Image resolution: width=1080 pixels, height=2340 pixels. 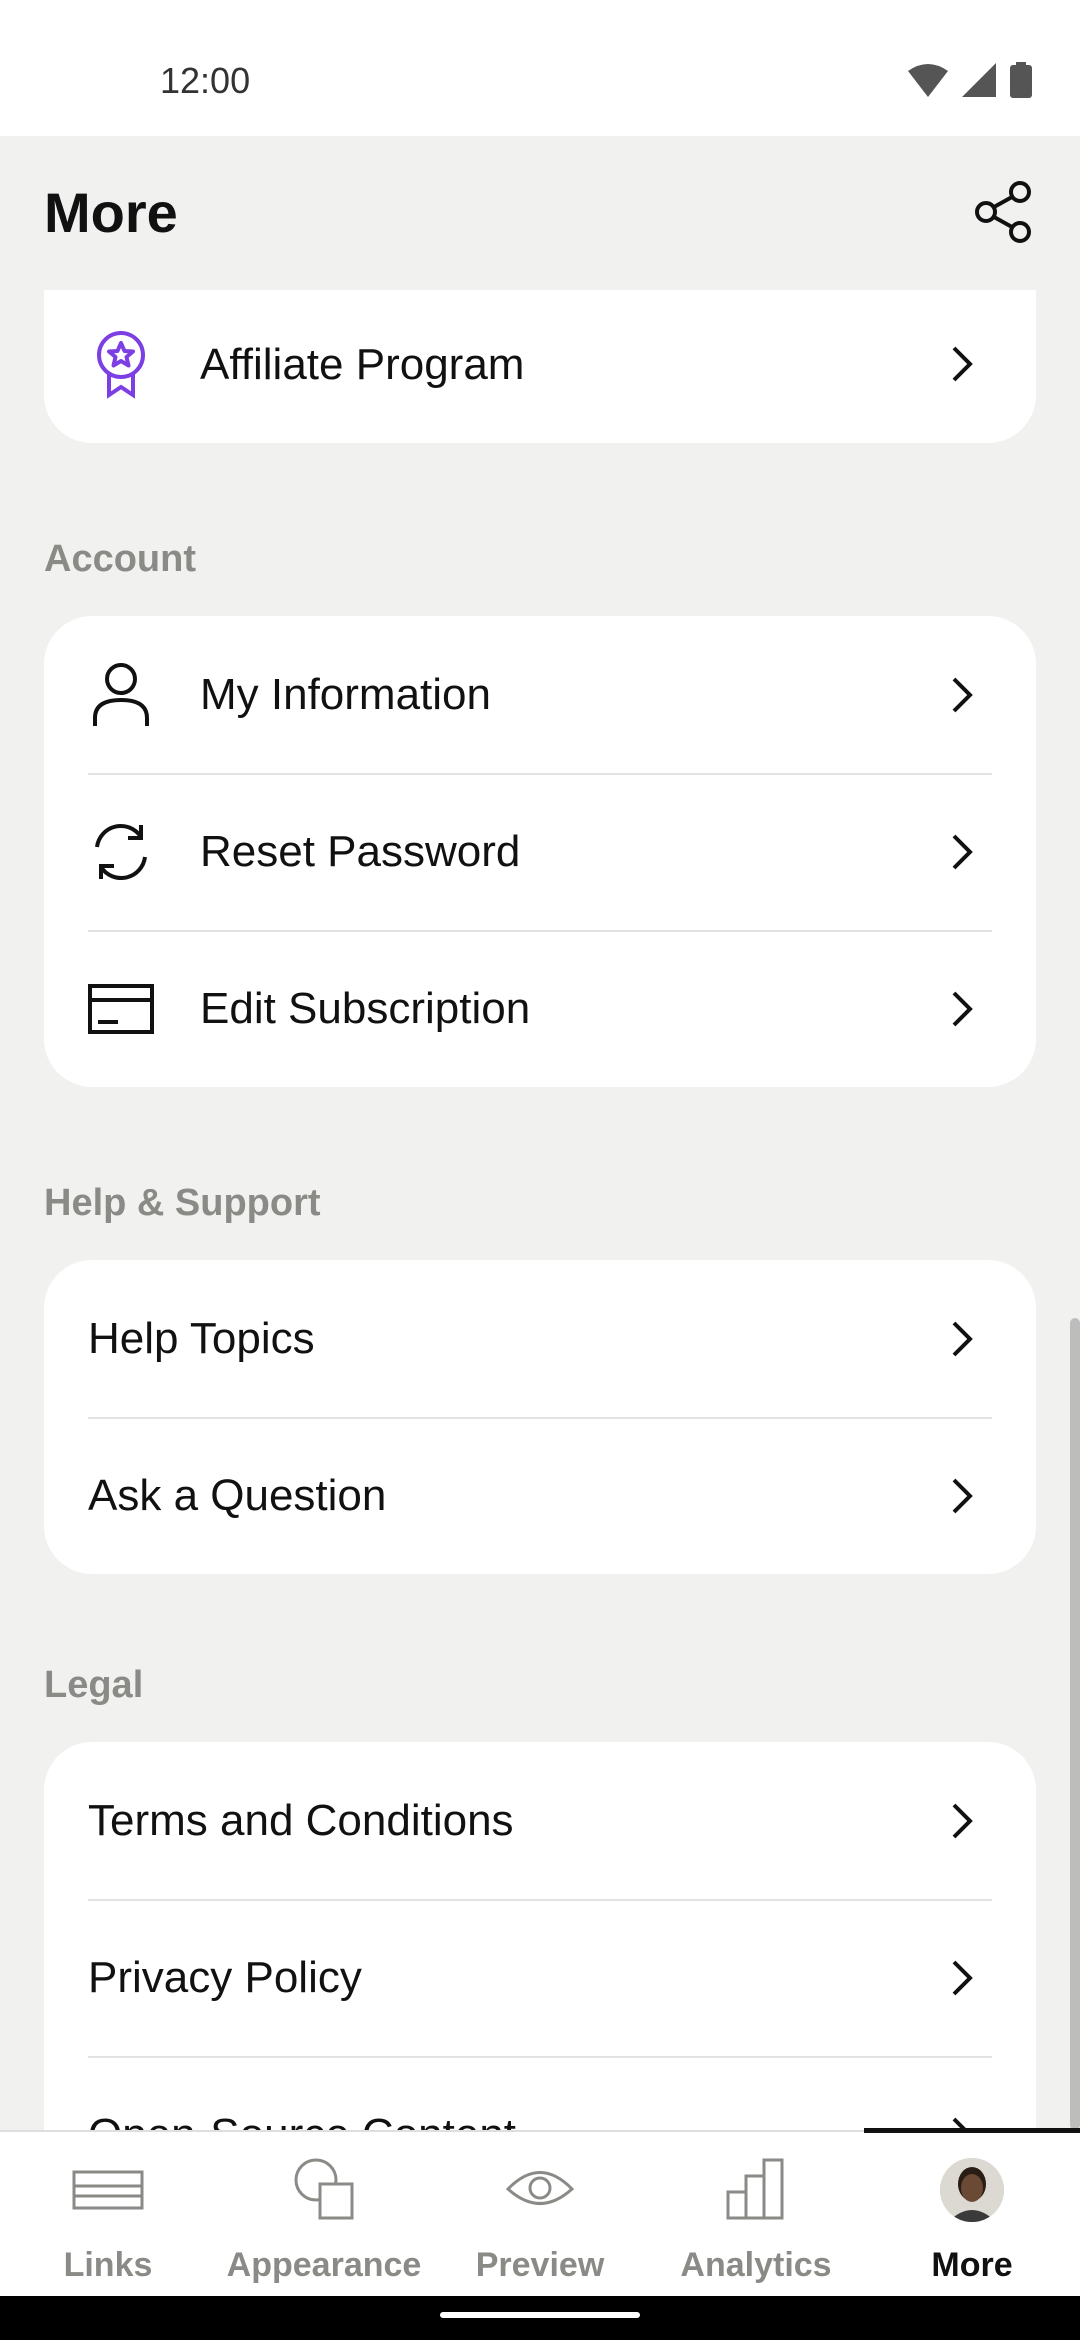 I want to click on page-title: More, so click(x=111, y=212).